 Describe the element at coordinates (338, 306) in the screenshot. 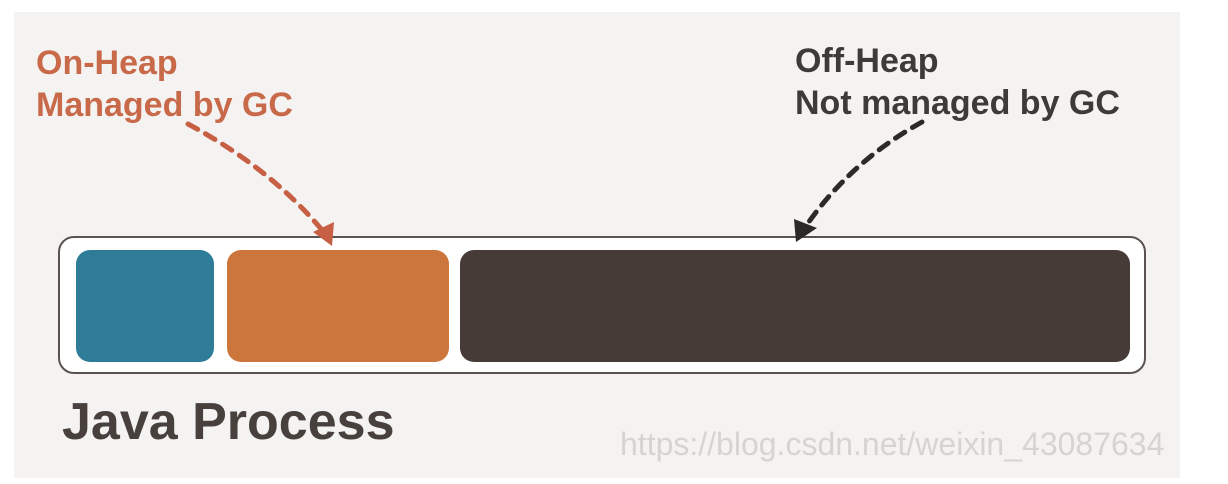

I see `on-heap-memory-block` at that location.